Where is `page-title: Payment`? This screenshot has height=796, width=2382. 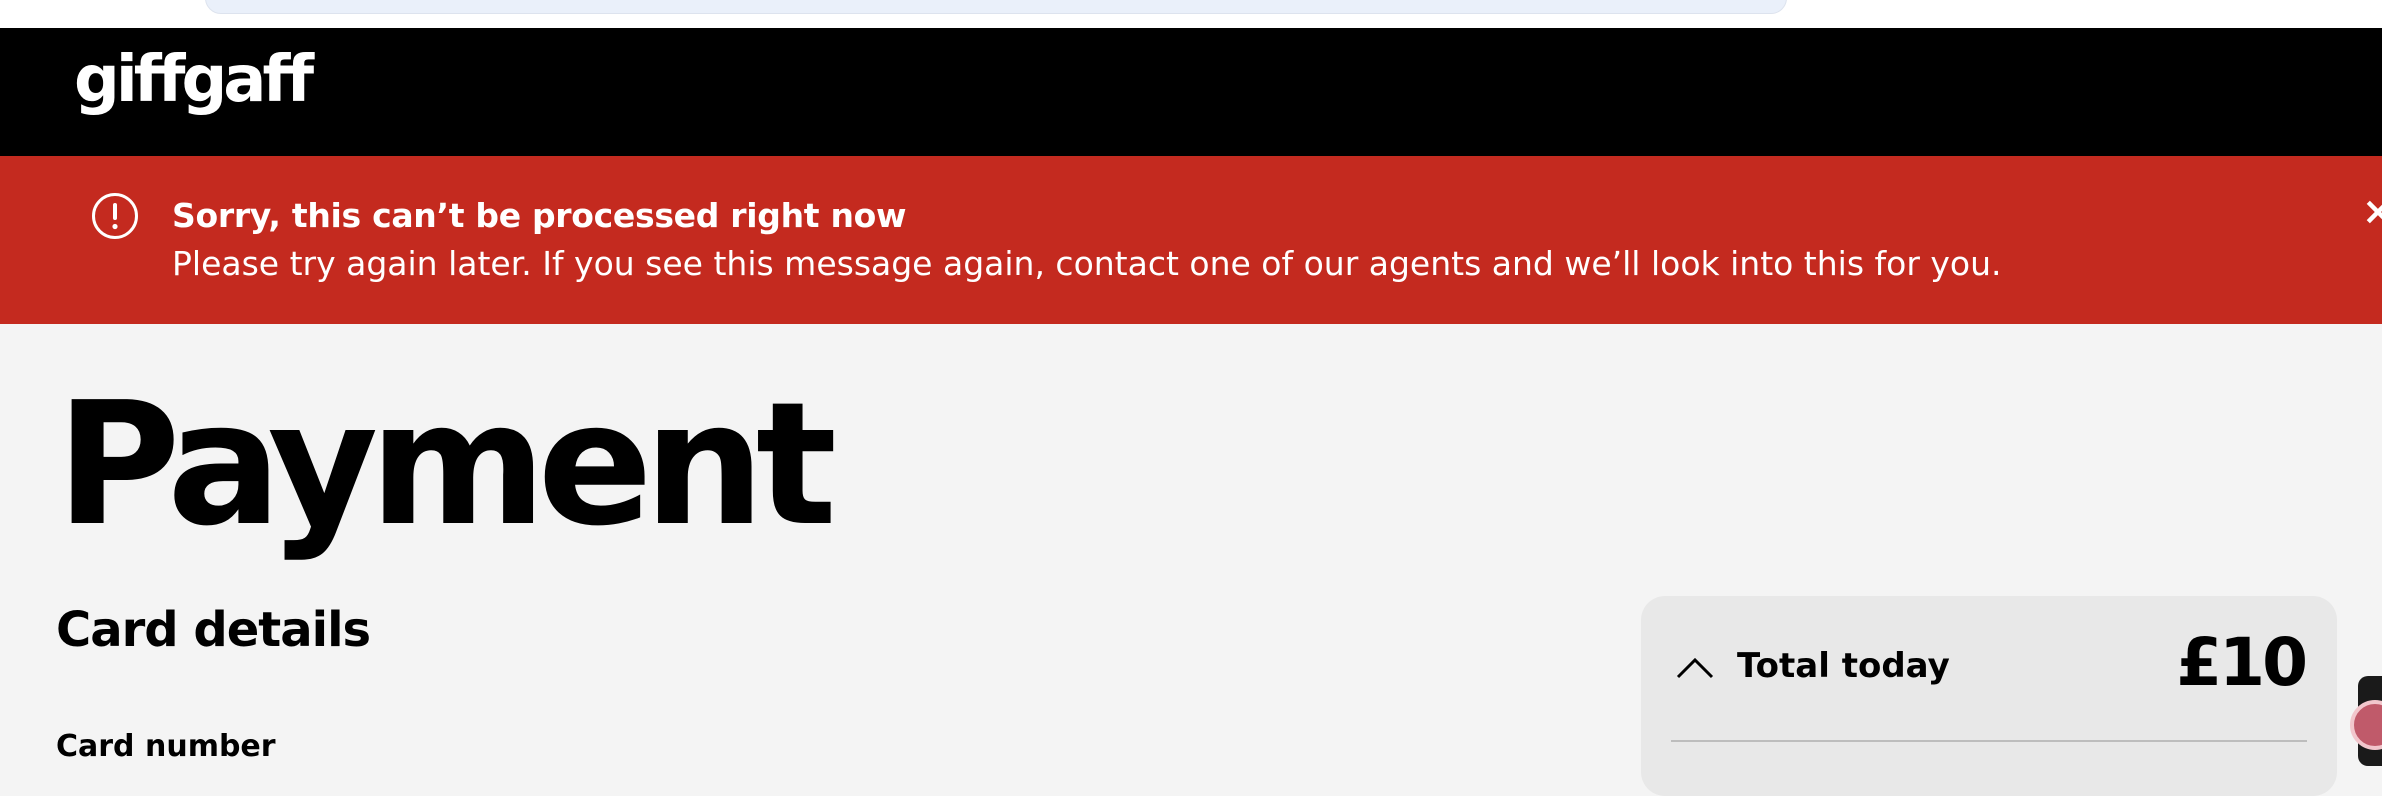
page-title: Payment is located at coordinates (446, 465).